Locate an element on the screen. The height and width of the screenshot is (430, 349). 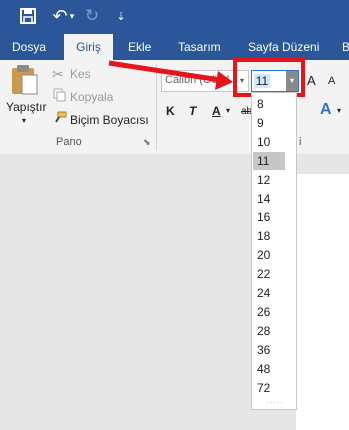
font-size-option: 9 is located at coordinates (269, 123).